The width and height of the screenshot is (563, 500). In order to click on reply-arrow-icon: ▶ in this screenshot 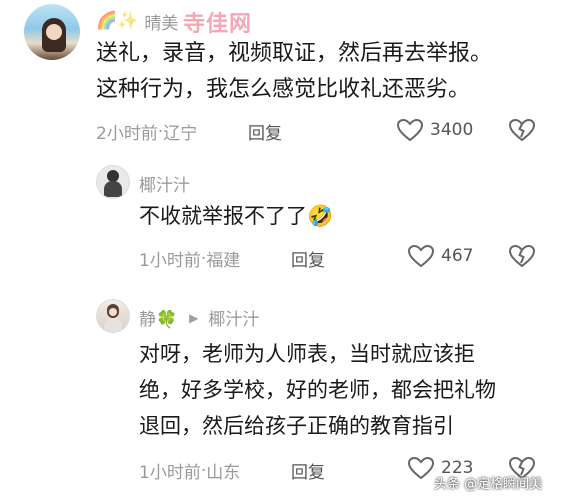, I will do `click(194, 317)`.